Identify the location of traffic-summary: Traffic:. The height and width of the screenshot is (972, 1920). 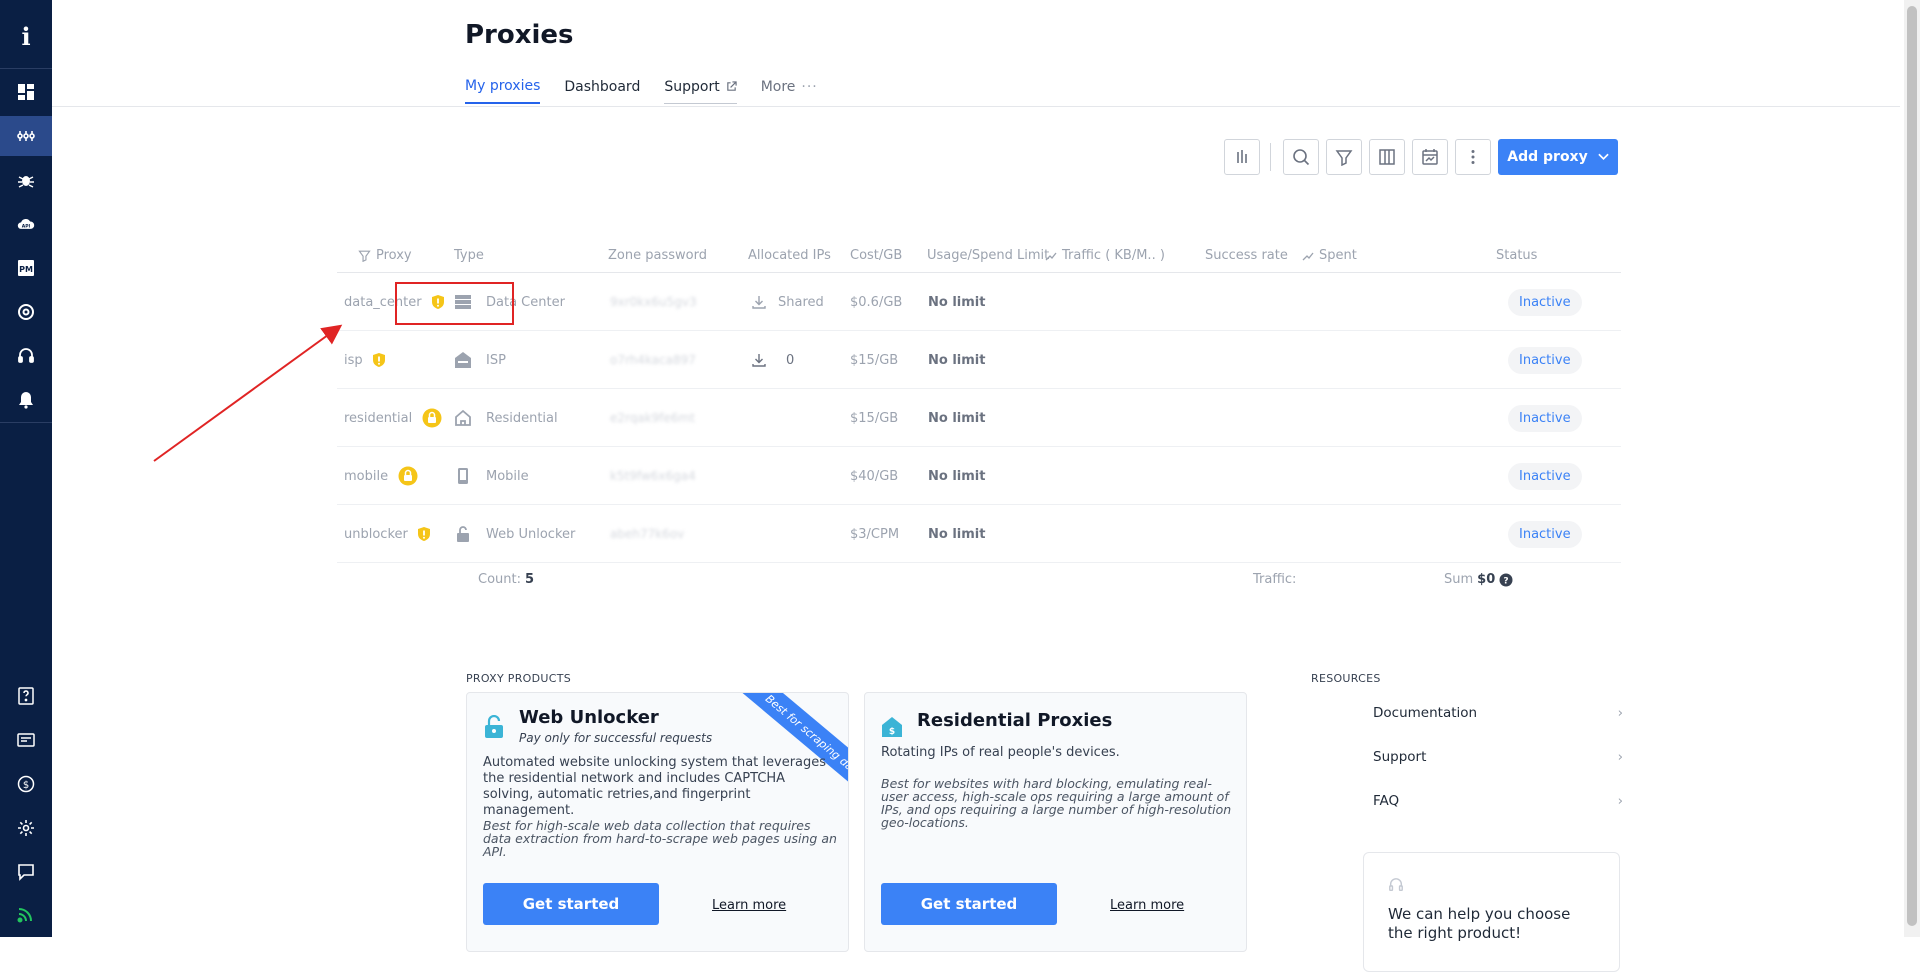
(1275, 579).